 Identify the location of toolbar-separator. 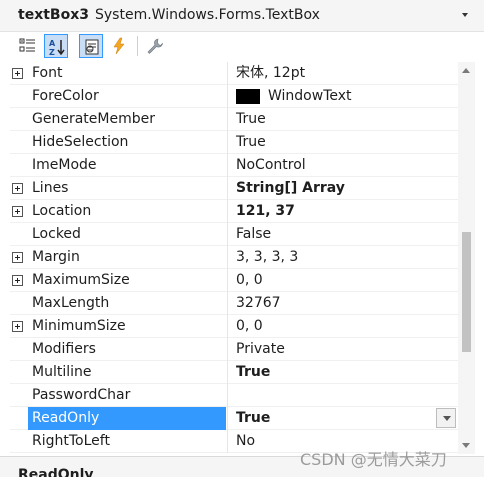
(137, 46).